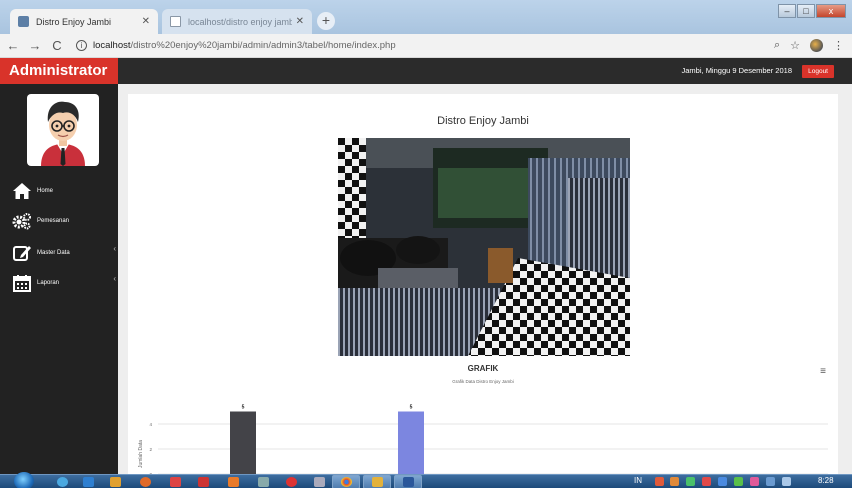 Image resolution: width=852 pixels, height=488 pixels. What do you see at coordinates (319, 482) in the screenshot?
I see `notepad-icon` at bounding box center [319, 482].